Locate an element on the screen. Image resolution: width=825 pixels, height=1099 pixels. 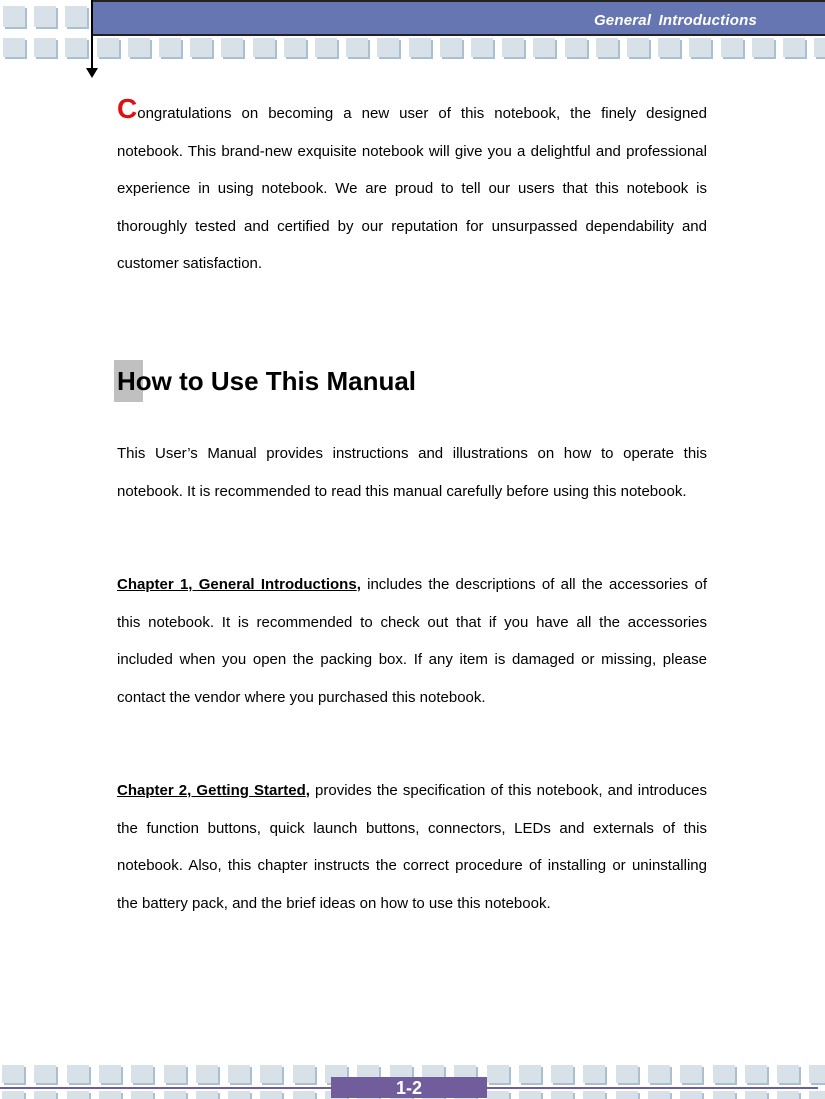
section-banner: General Introductions is located at coordinates (458, 18).